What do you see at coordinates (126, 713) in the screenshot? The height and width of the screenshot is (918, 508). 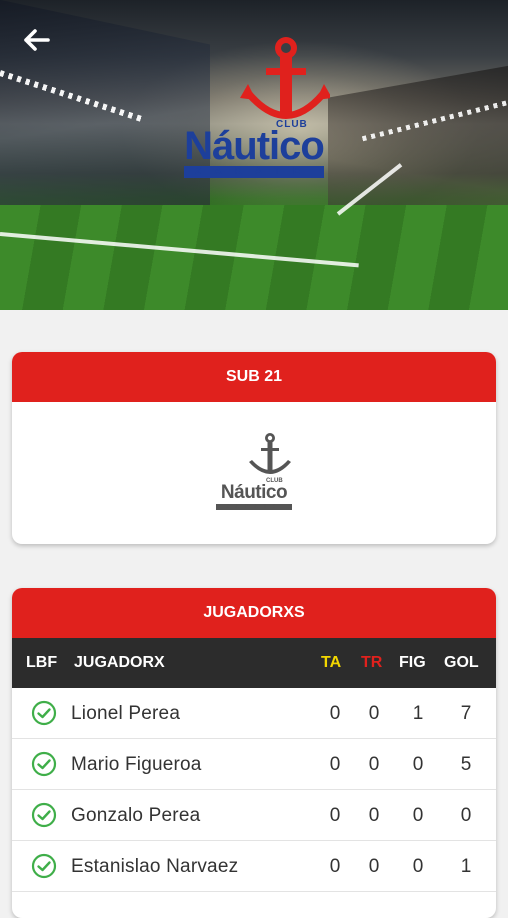 I see `player-name: Lionel Perea` at bounding box center [126, 713].